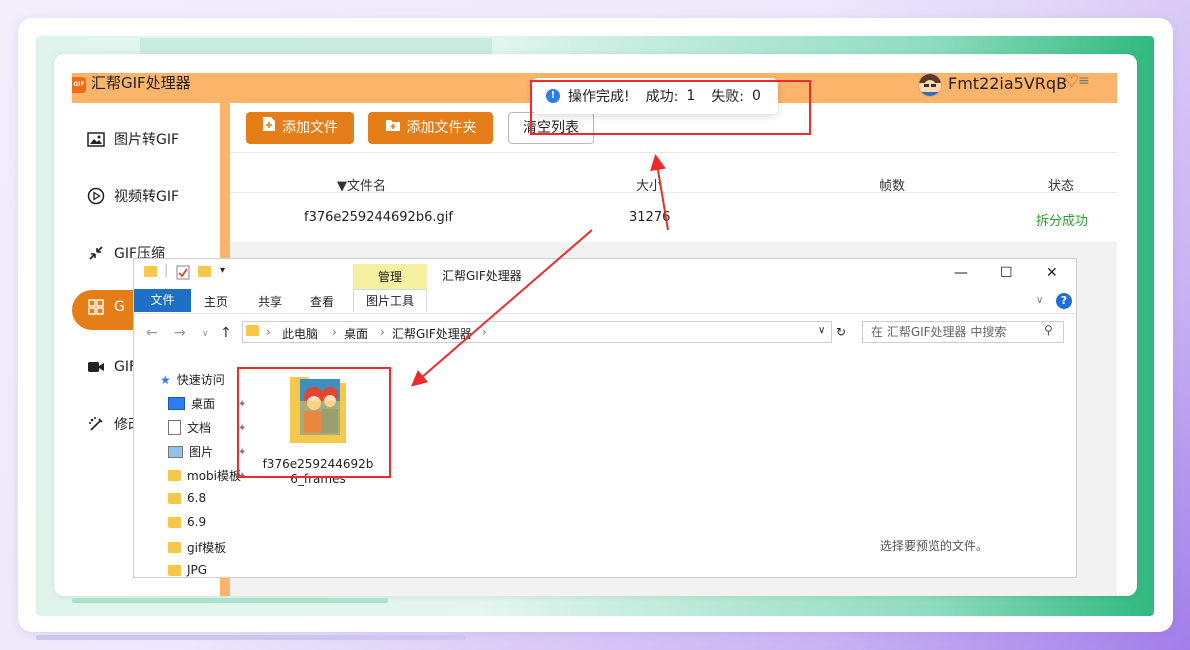 The height and width of the screenshot is (650, 1190). What do you see at coordinates (119, 307) in the screenshot?
I see `sidebar-item-label: G` at bounding box center [119, 307].